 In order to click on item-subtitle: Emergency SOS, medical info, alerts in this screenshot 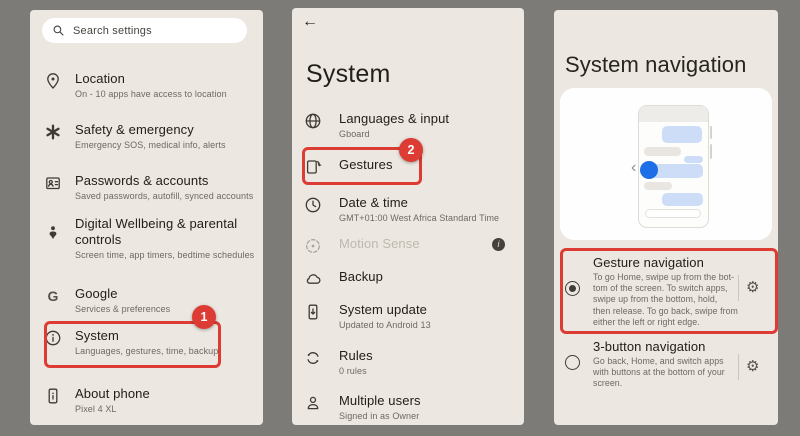, I will do `click(150, 145)`.